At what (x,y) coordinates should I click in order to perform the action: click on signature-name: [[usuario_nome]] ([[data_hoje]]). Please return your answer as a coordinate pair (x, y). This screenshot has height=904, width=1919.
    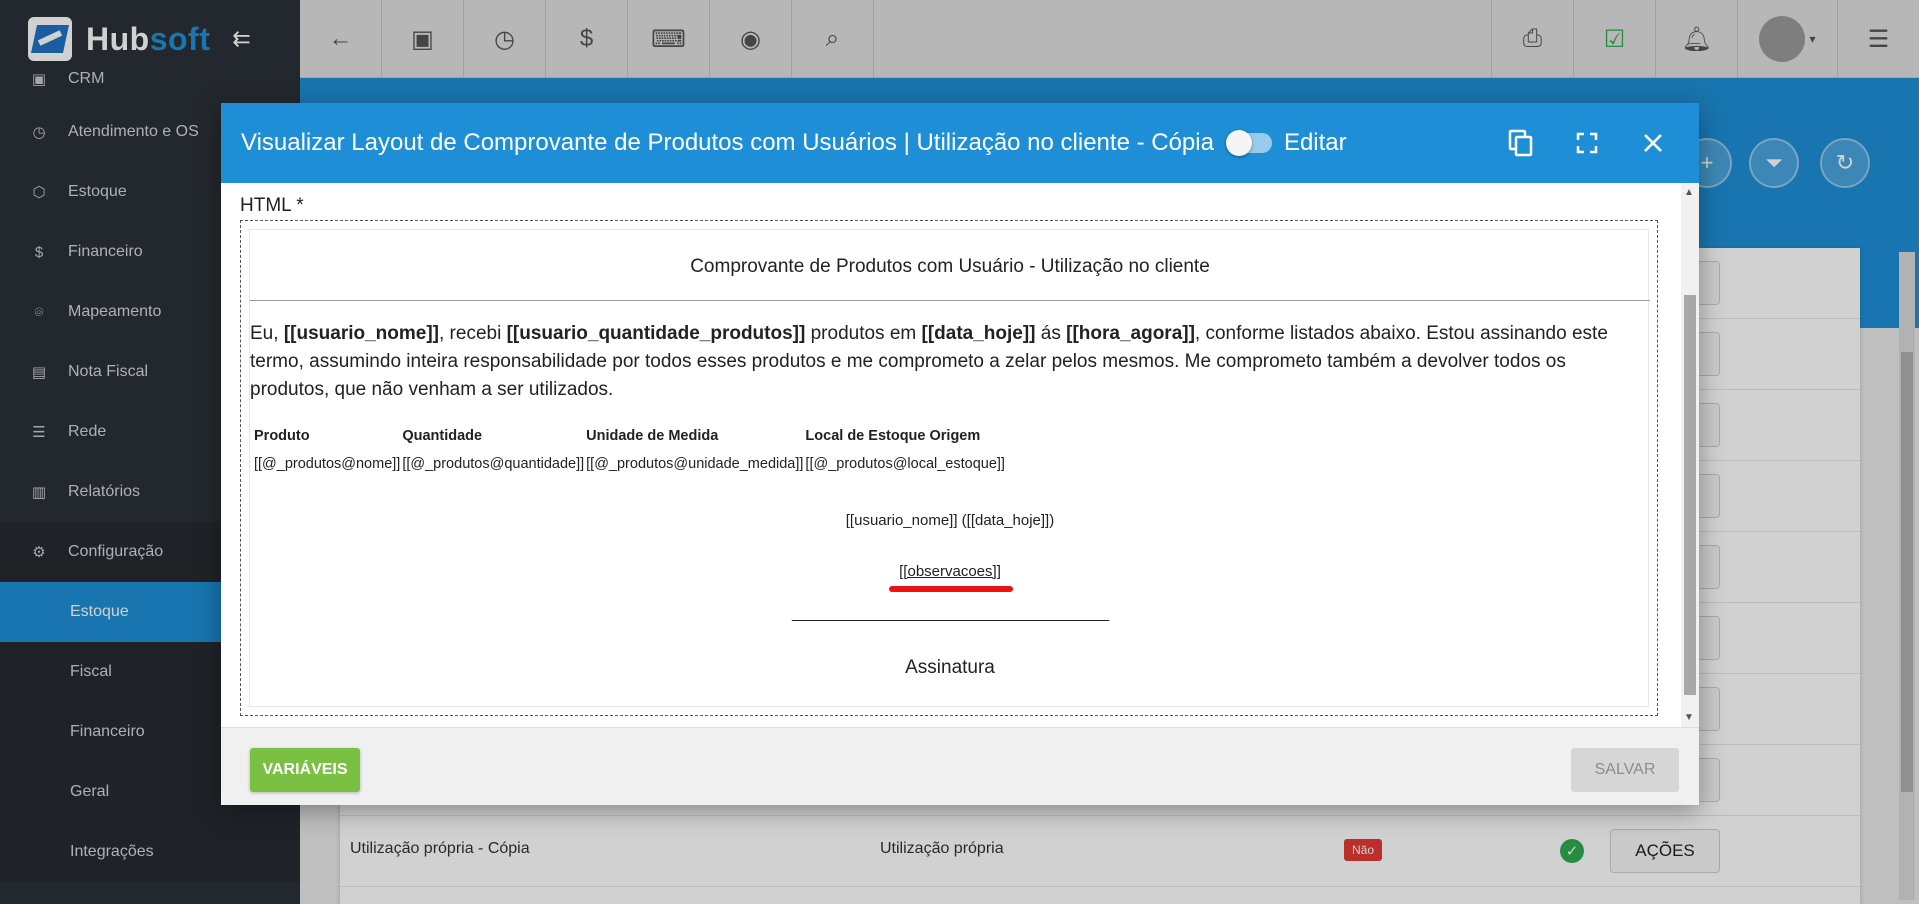
    Looking at the image, I should click on (950, 520).